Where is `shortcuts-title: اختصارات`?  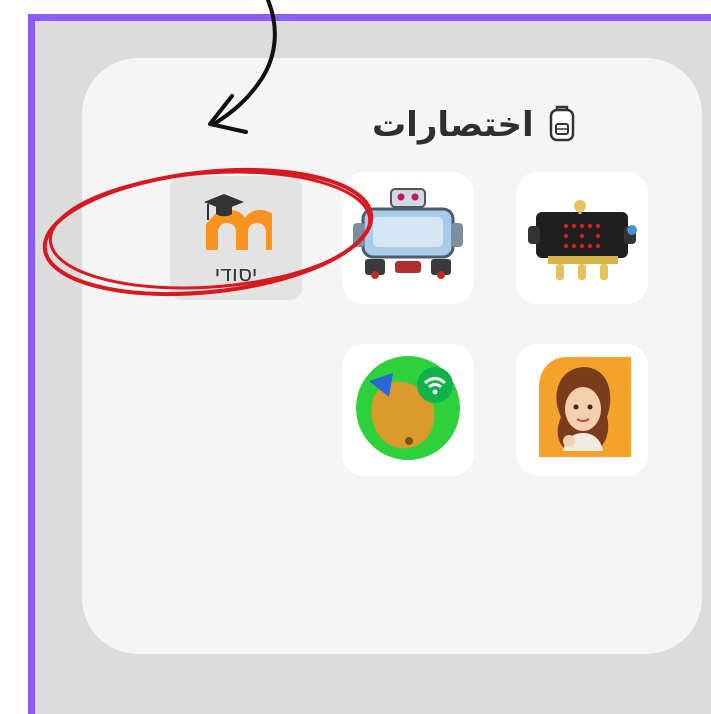 shortcuts-title: اختصارات is located at coordinates (453, 125).